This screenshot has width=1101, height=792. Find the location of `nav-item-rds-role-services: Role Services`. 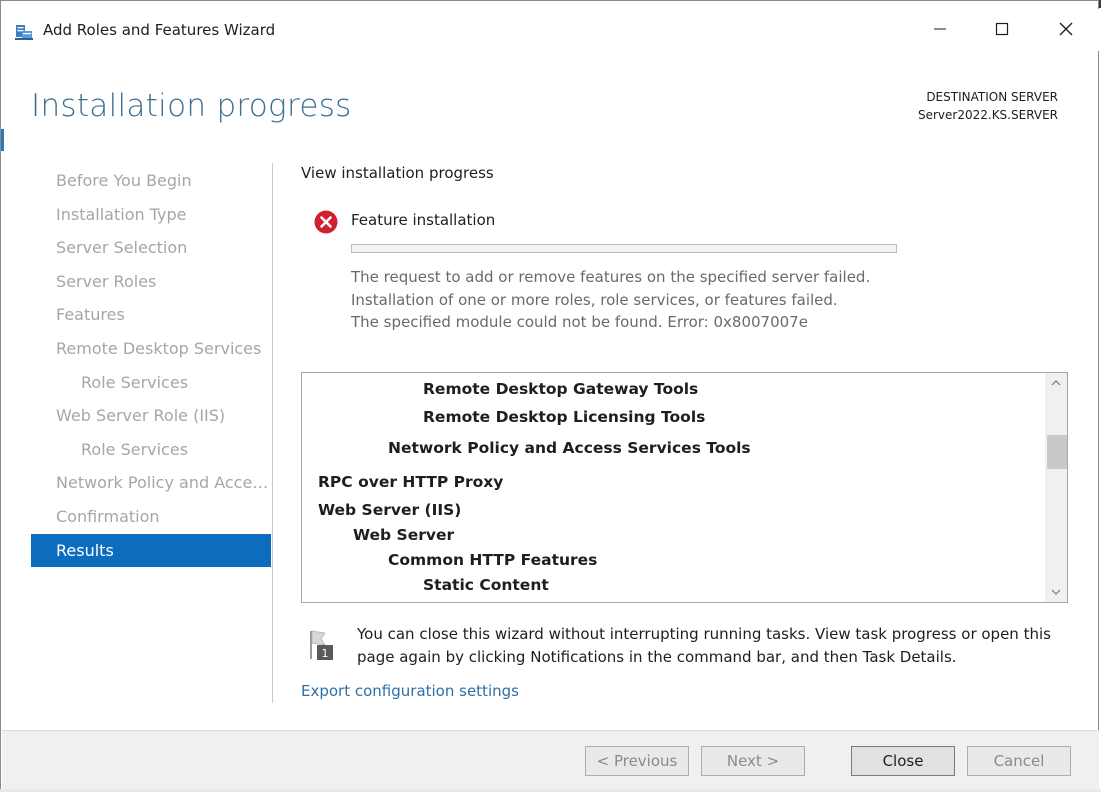

nav-item-rds-role-services: Role Services is located at coordinates (135, 382).